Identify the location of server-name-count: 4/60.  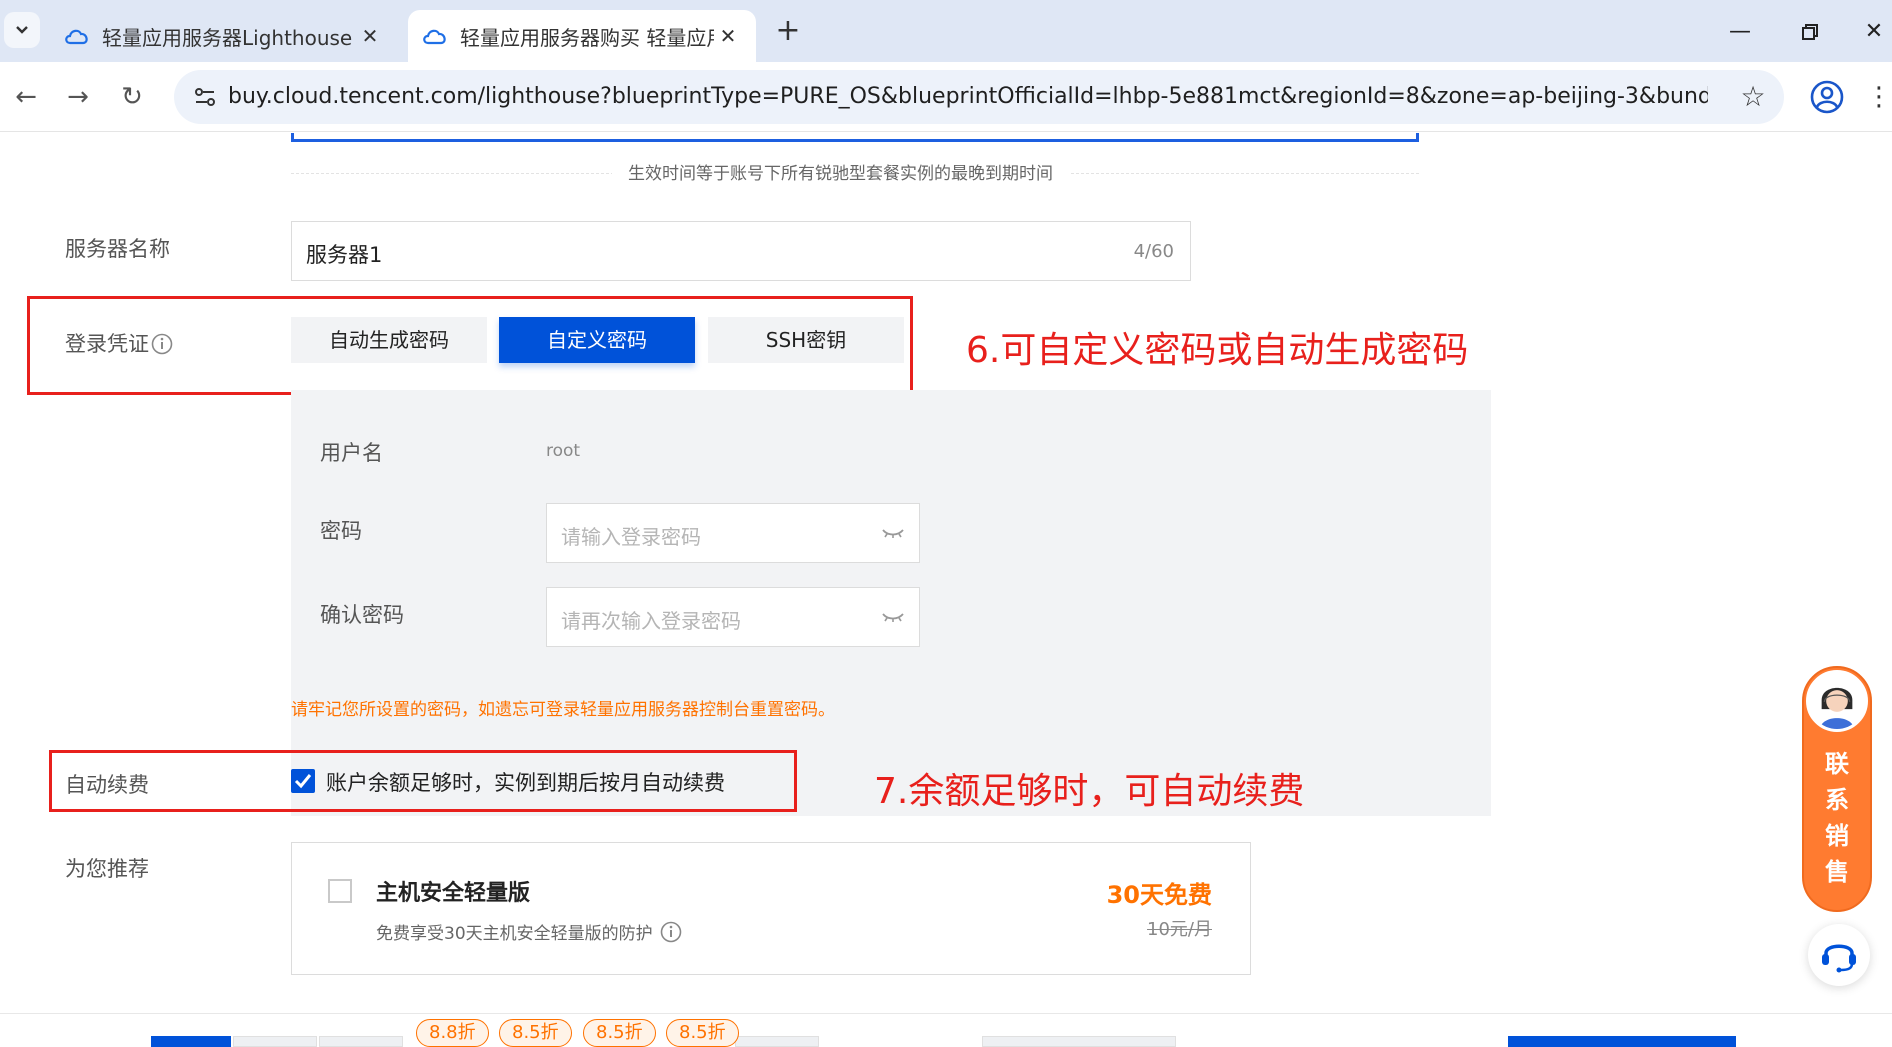
(1153, 251).